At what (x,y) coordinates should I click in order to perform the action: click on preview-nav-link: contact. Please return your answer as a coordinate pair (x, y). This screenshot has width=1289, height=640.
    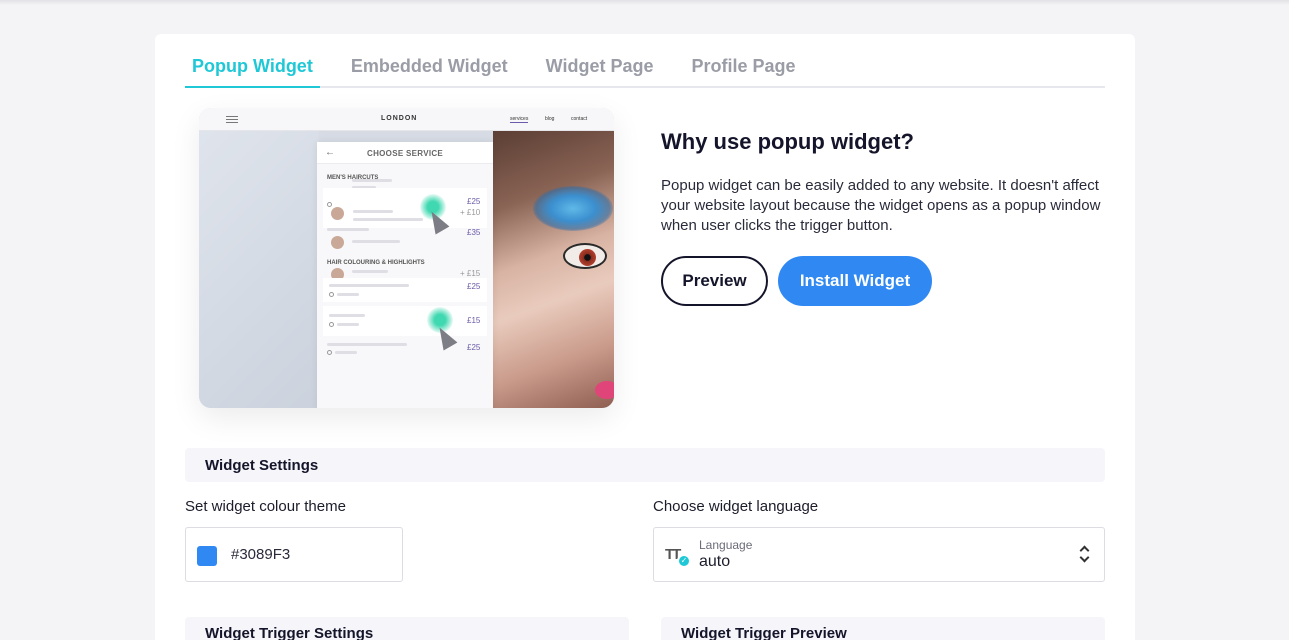
    Looking at the image, I should click on (579, 119).